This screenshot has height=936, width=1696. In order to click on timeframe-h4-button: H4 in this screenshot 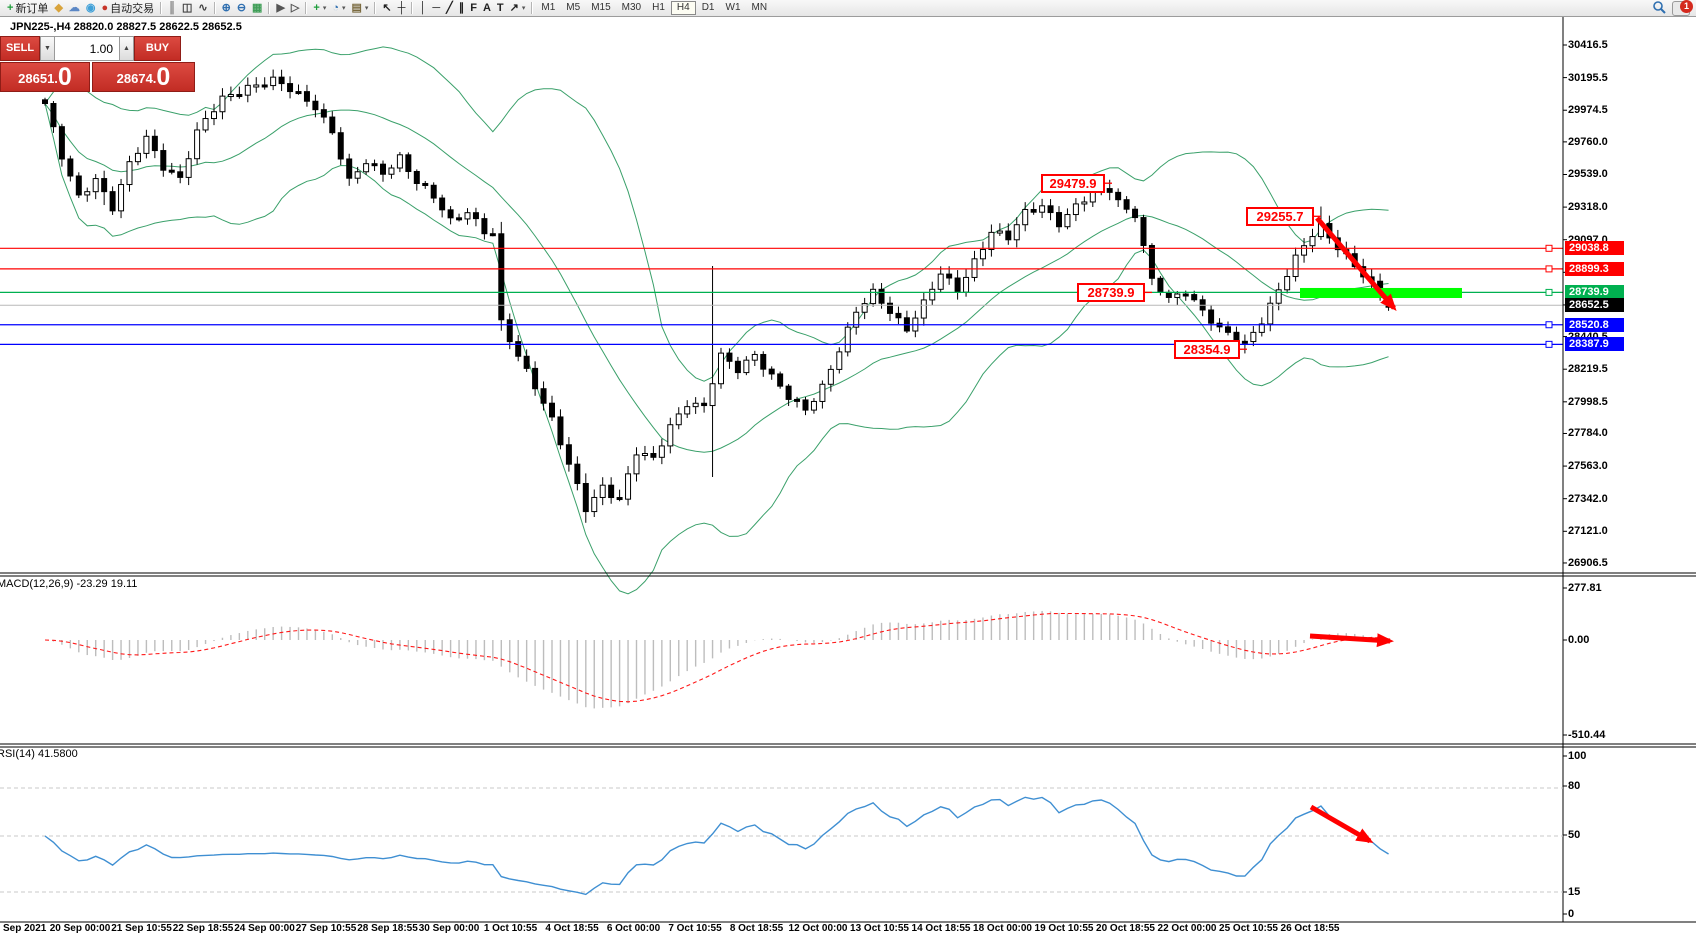, I will do `click(683, 8)`.